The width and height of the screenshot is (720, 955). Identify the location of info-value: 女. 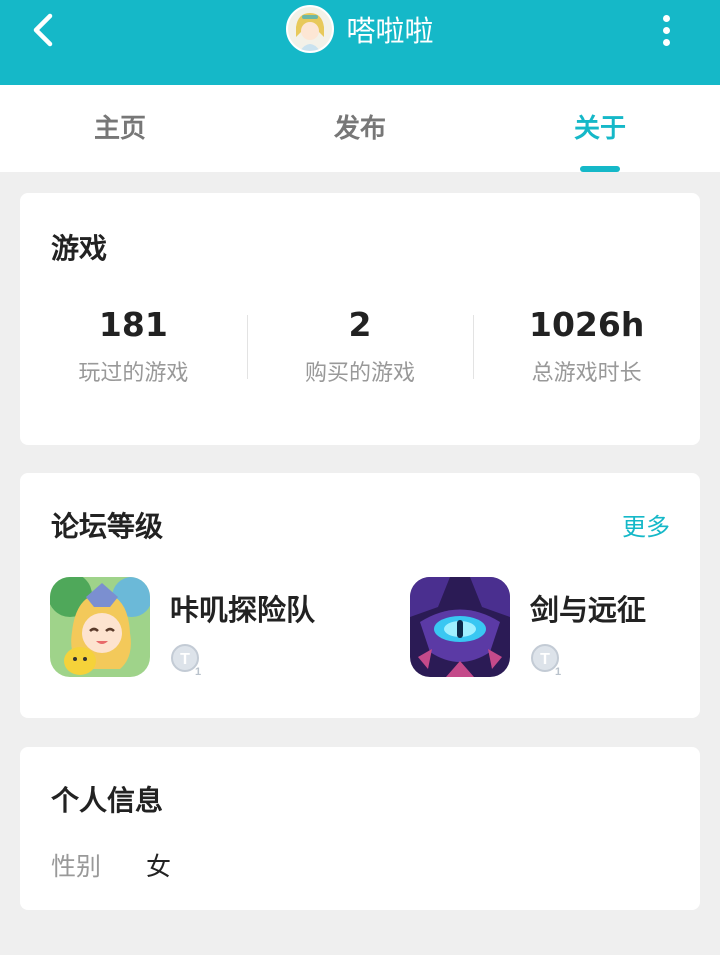
(159, 866).